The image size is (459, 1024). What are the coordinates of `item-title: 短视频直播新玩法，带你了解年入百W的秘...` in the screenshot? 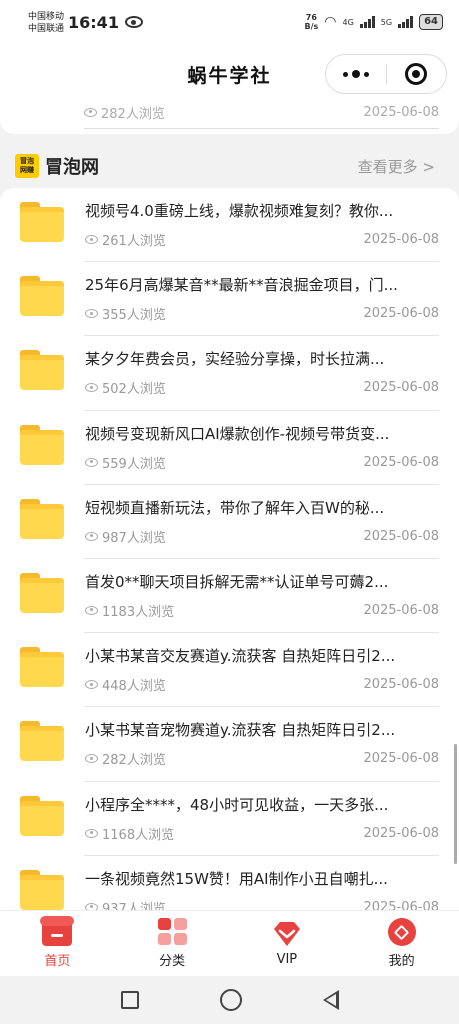 It's located at (235, 507).